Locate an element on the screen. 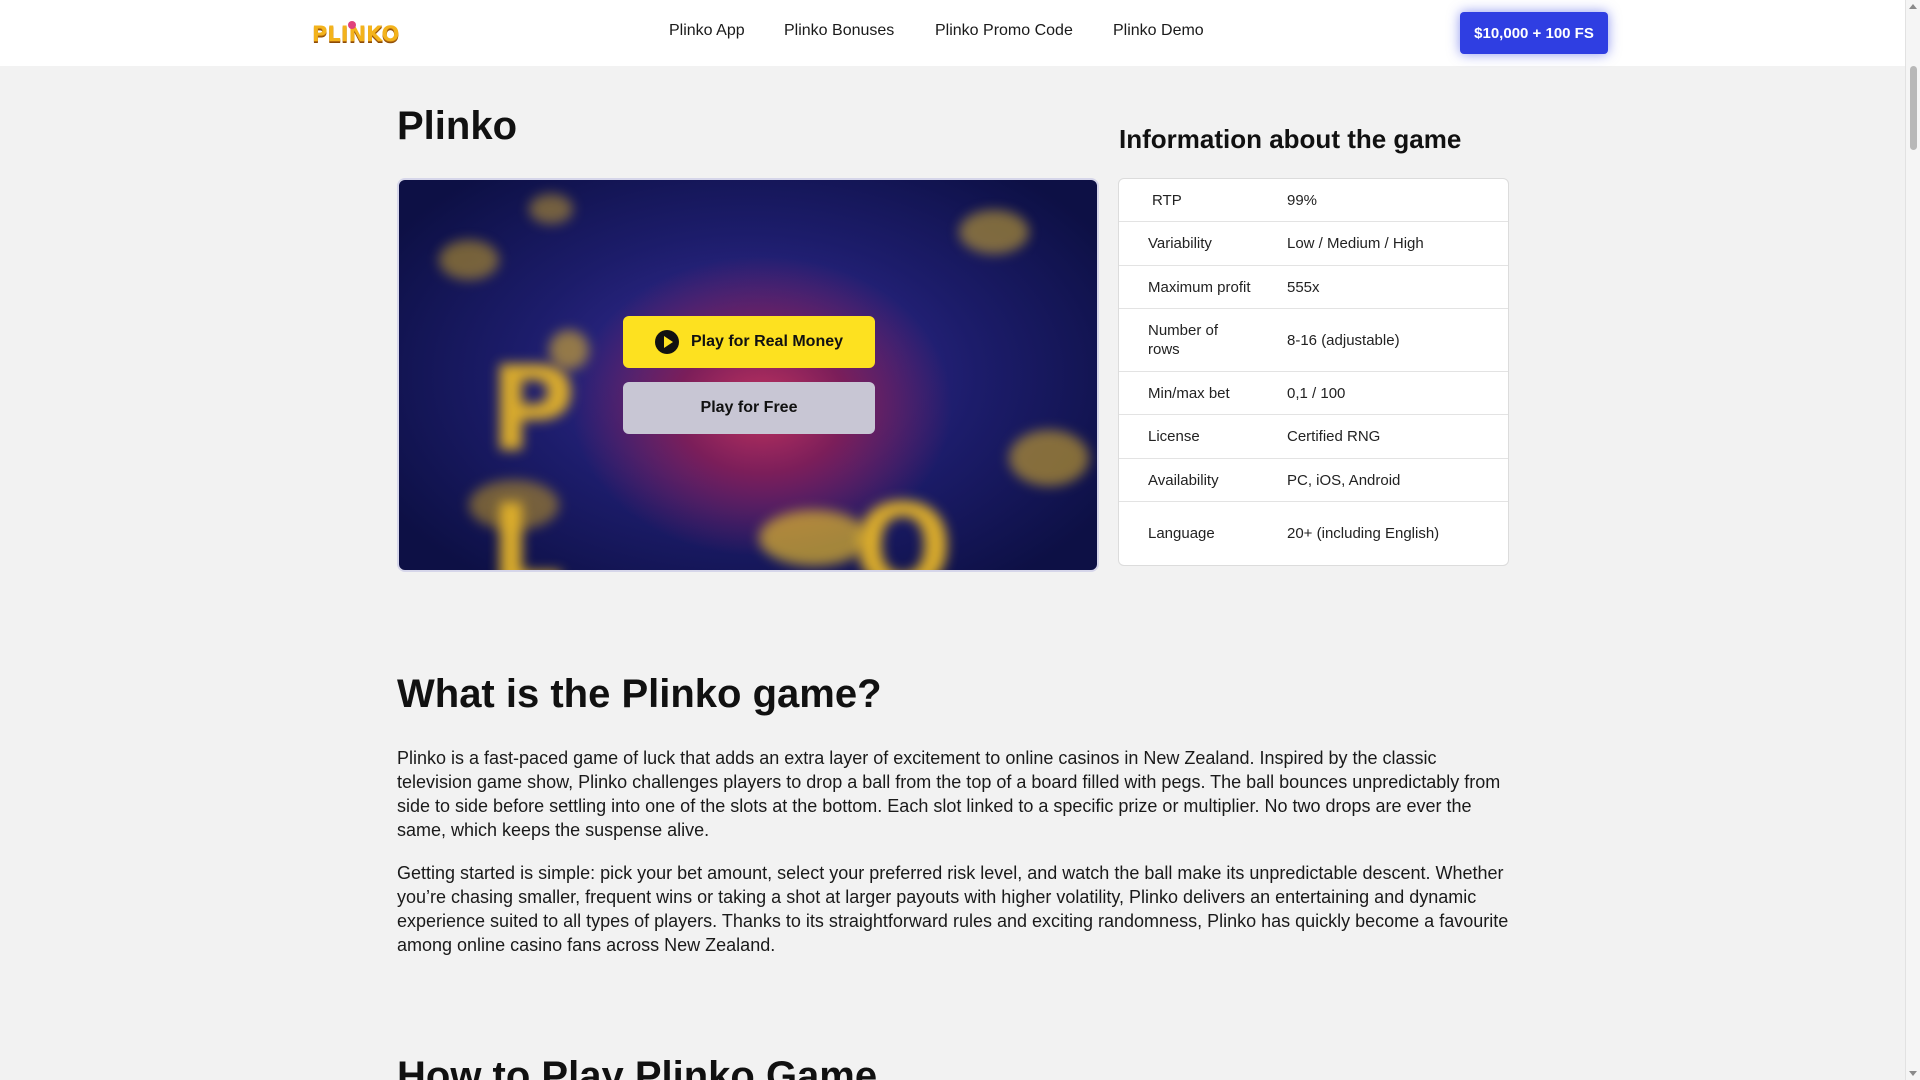 This screenshot has height=1080, width=1920. info-label: Number of rows is located at coordinates (1183, 340).